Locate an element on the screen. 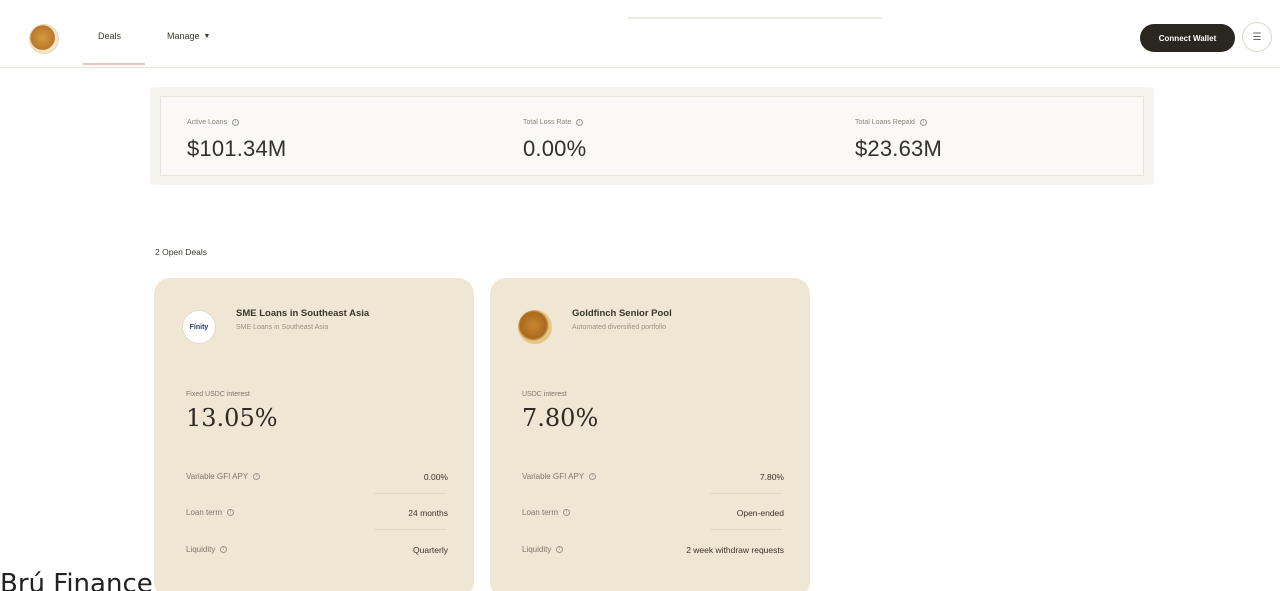 This screenshot has width=1280, height=591. row-value: Open-ended is located at coordinates (760, 513).